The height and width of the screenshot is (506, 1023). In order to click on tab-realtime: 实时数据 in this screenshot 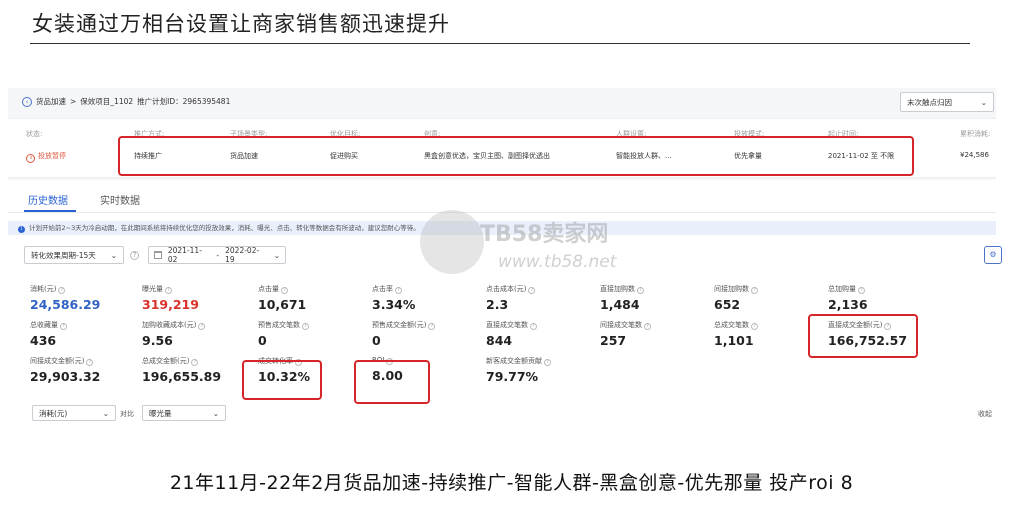, I will do `click(120, 199)`.